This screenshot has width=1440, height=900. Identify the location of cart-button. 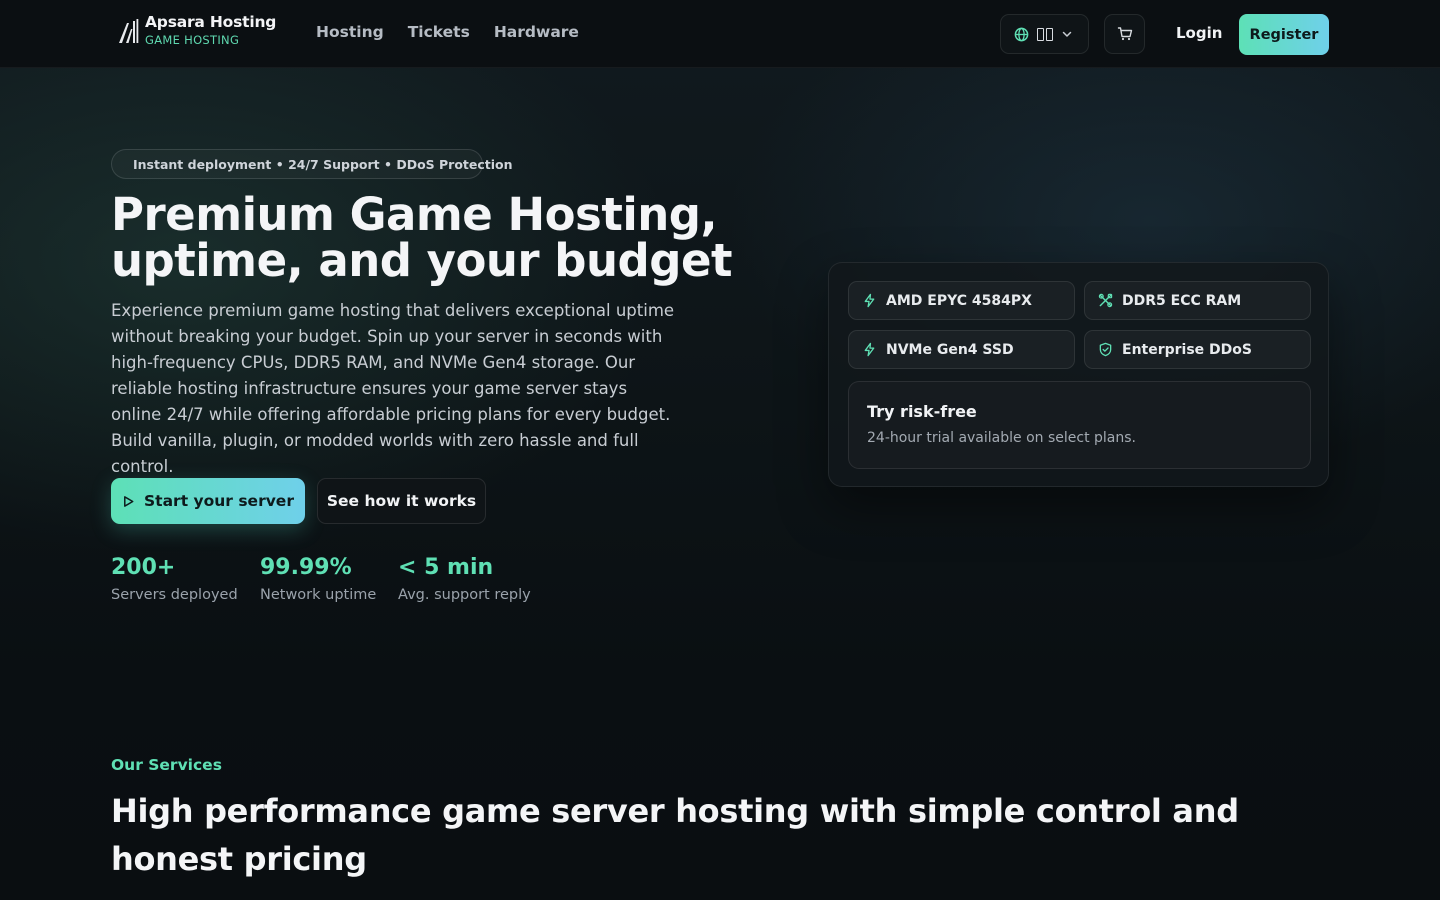
(1124, 34).